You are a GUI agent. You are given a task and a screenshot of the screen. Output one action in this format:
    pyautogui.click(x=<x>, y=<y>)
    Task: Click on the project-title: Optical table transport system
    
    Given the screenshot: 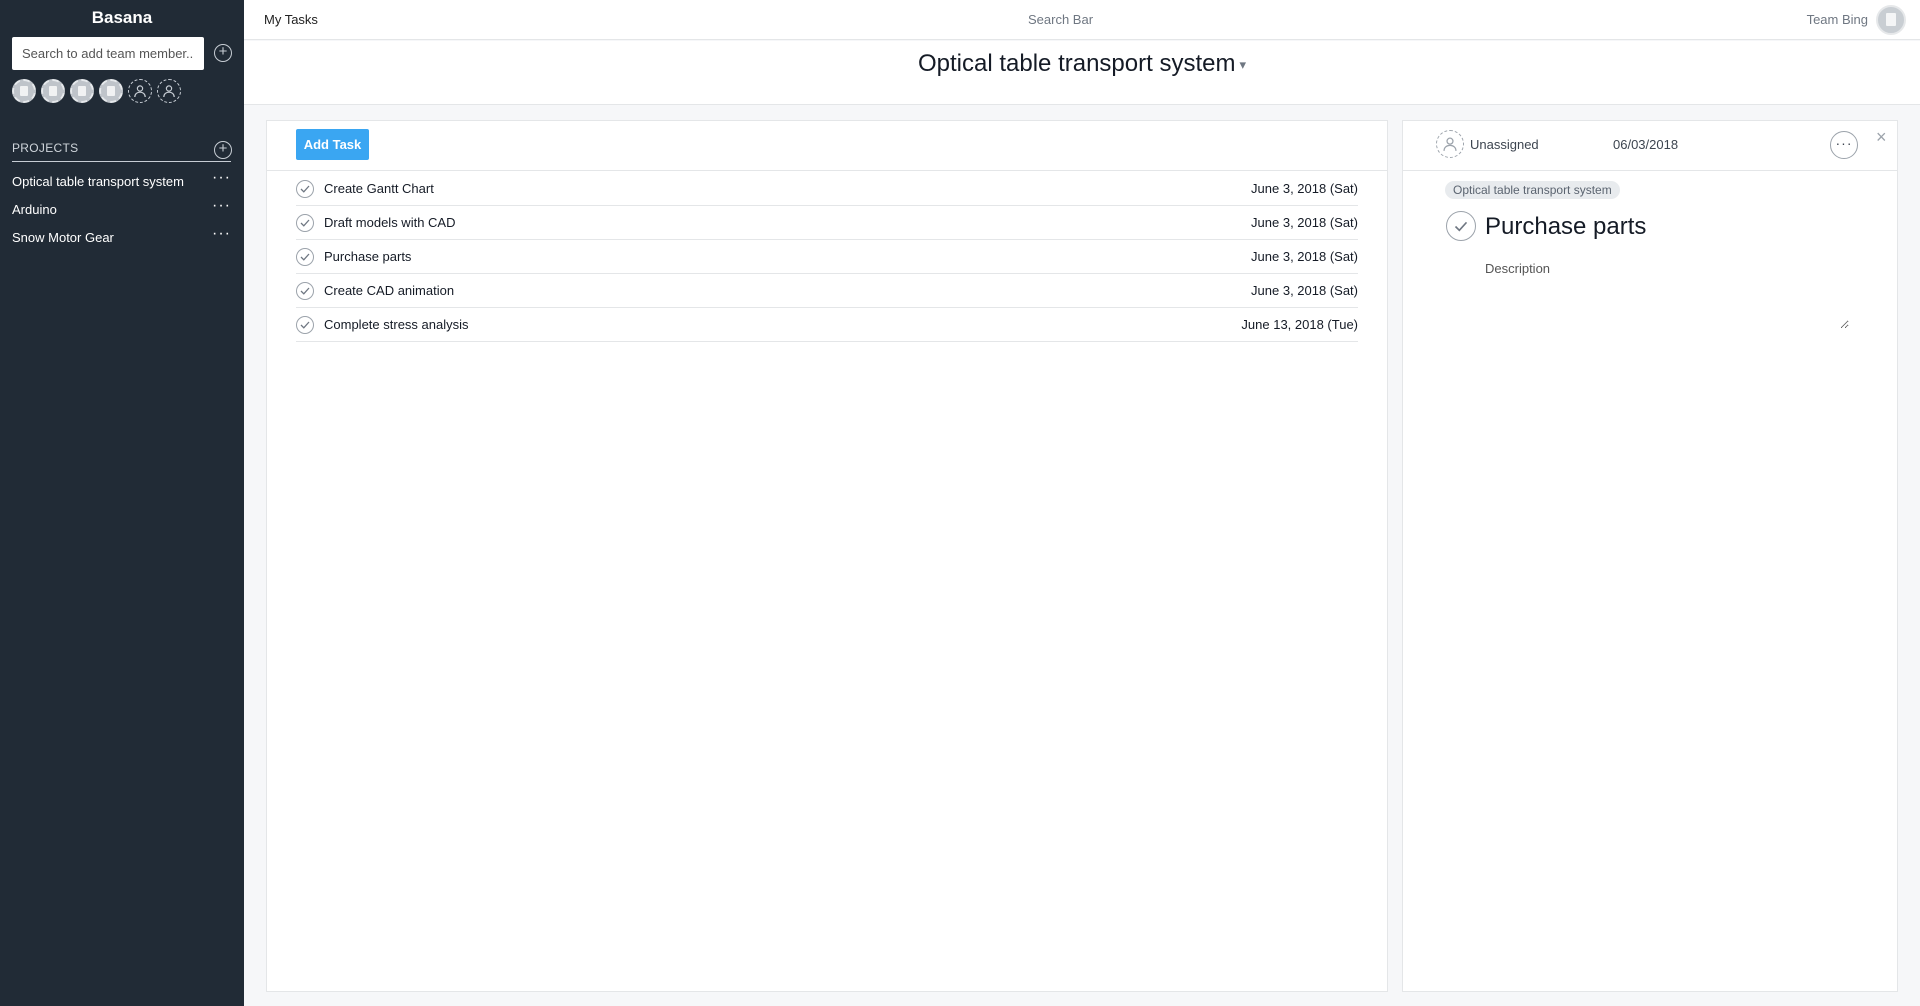 What is the action you would take?
    pyautogui.click(x=1077, y=63)
    